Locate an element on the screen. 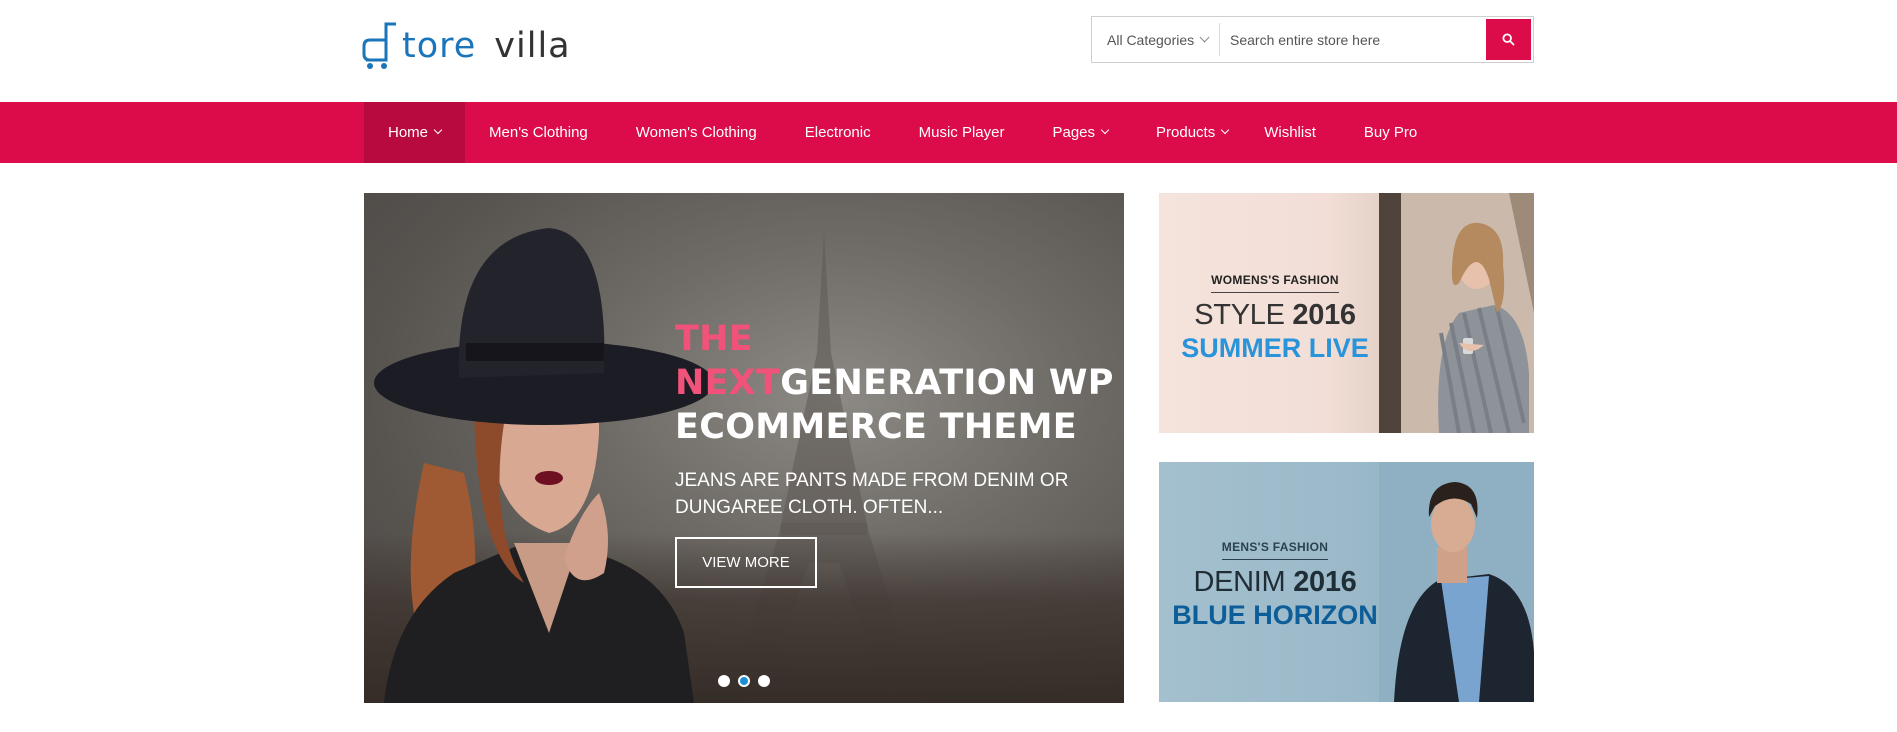  nav-item-label: Wishlist is located at coordinates (1290, 132).